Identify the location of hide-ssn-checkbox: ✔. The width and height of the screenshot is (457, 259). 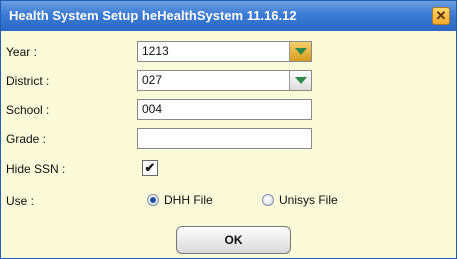
(150, 168).